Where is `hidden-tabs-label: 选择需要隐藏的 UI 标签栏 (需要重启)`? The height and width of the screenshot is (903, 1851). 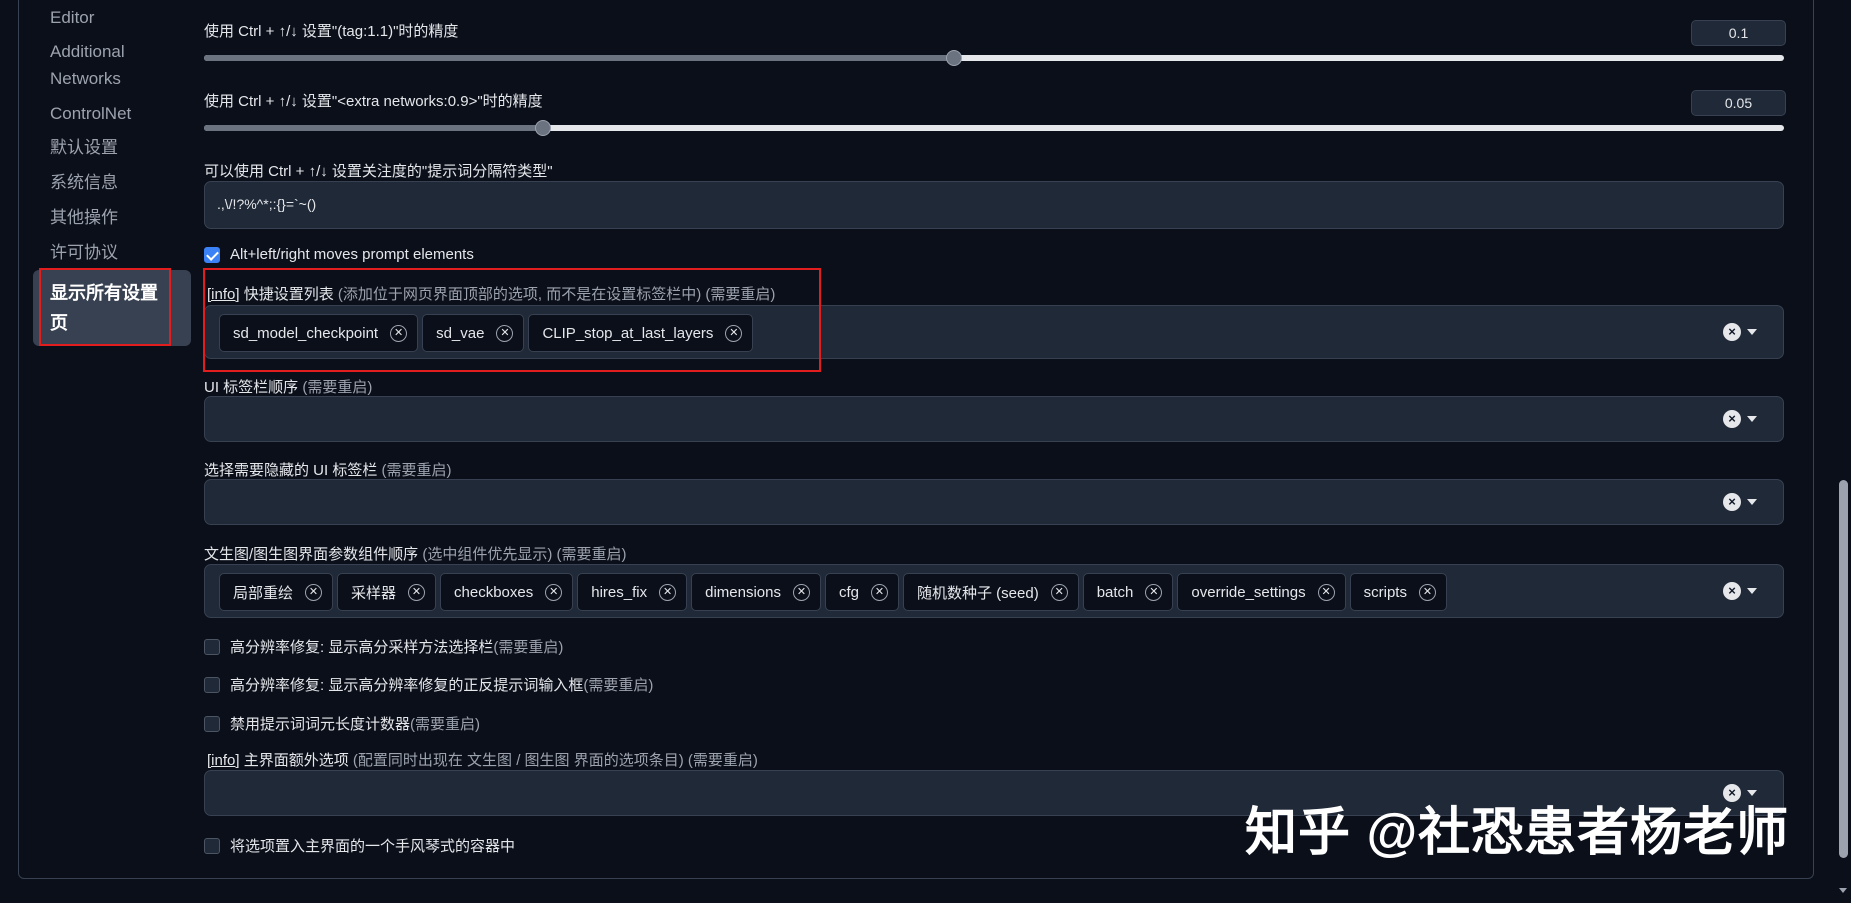 hidden-tabs-label: 选择需要隐藏的 UI 标签栏 (需要重启) is located at coordinates (328, 469).